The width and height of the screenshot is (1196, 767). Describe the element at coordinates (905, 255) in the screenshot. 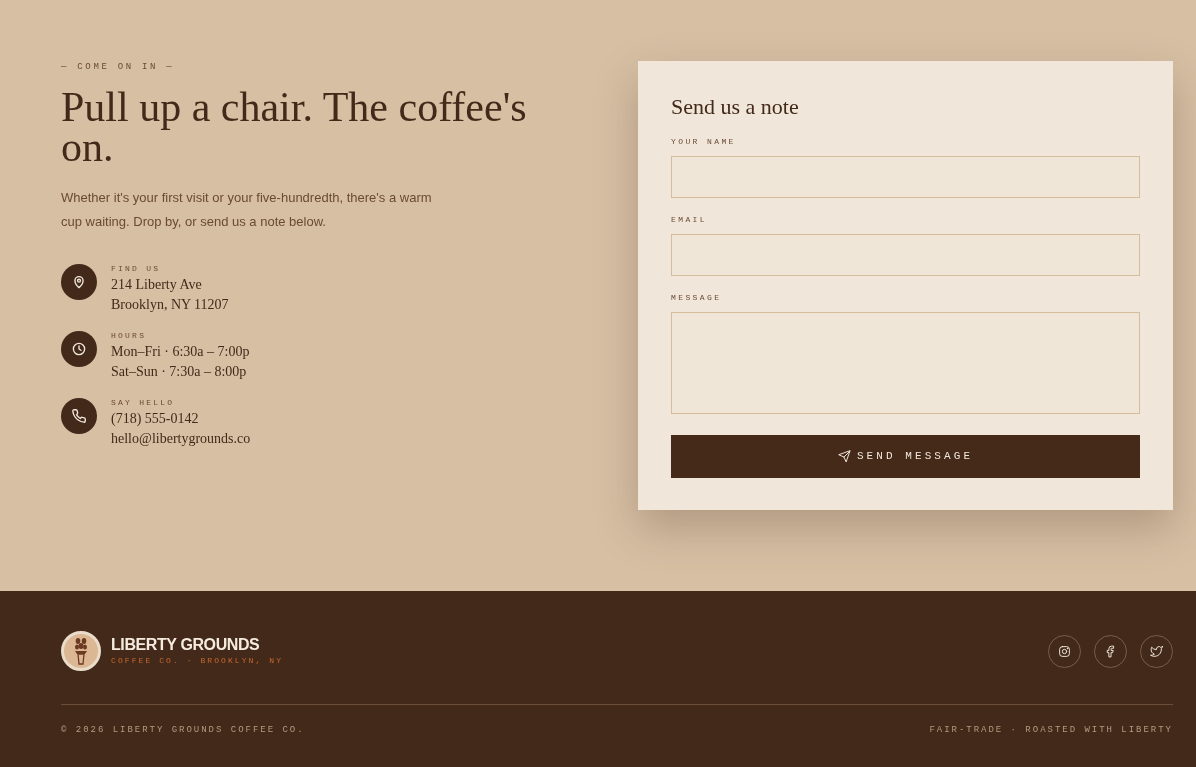

I see `email-field` at that location.